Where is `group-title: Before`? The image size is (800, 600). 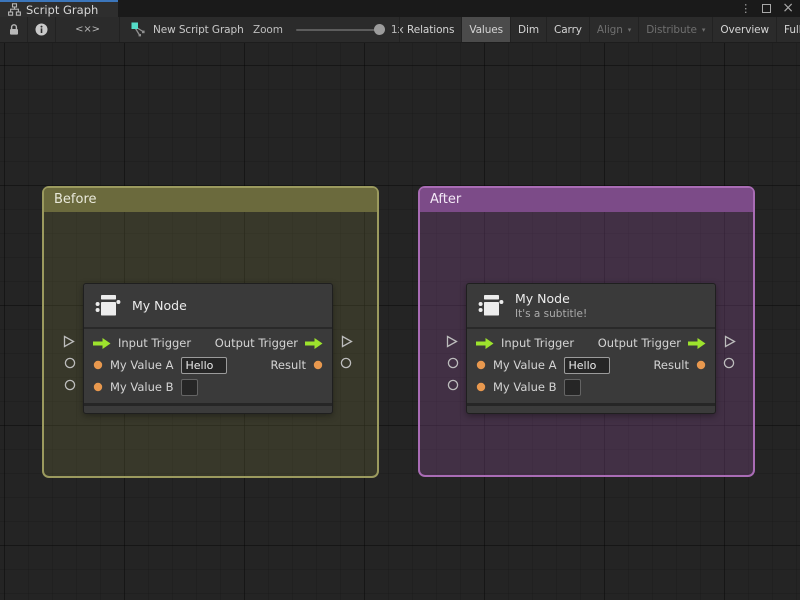
group-title: Before is located at coordinates (75, 199).